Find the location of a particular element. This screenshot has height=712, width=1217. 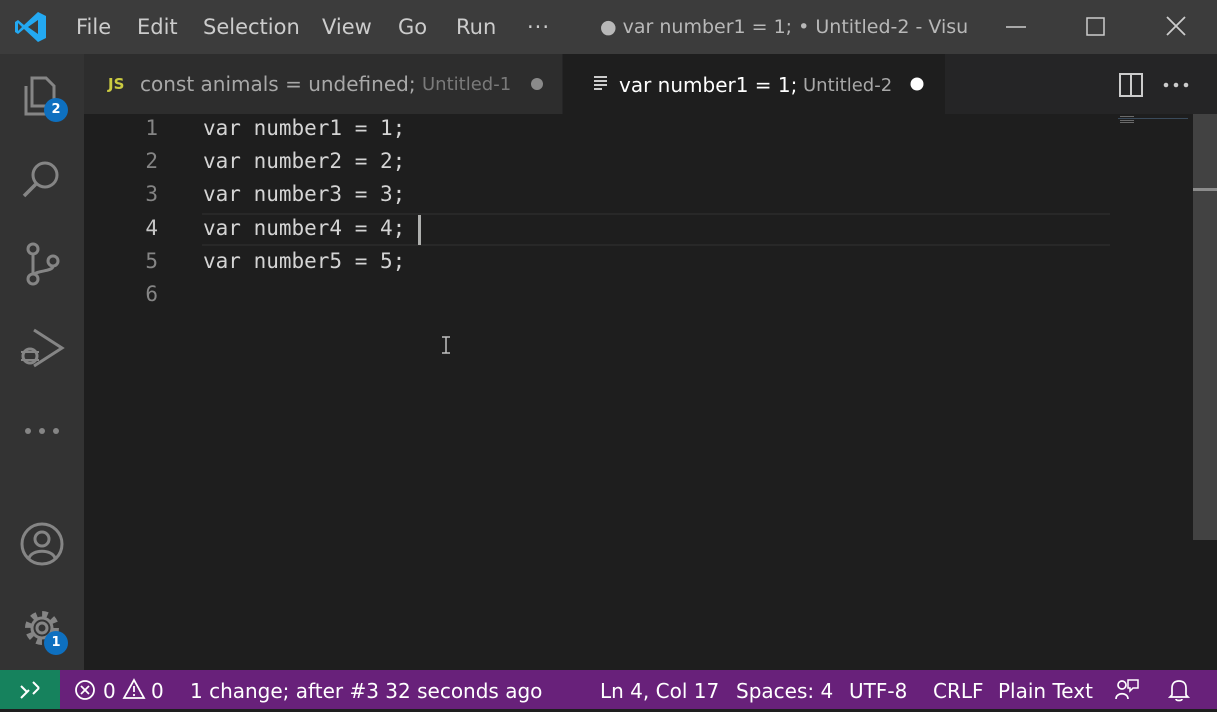

vertical-scrollbar is located at coordinates (1205, 392).